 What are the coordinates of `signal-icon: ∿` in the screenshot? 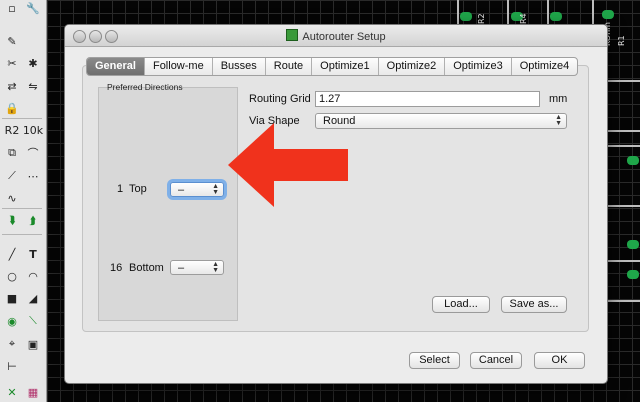 It's located at (12, 198).